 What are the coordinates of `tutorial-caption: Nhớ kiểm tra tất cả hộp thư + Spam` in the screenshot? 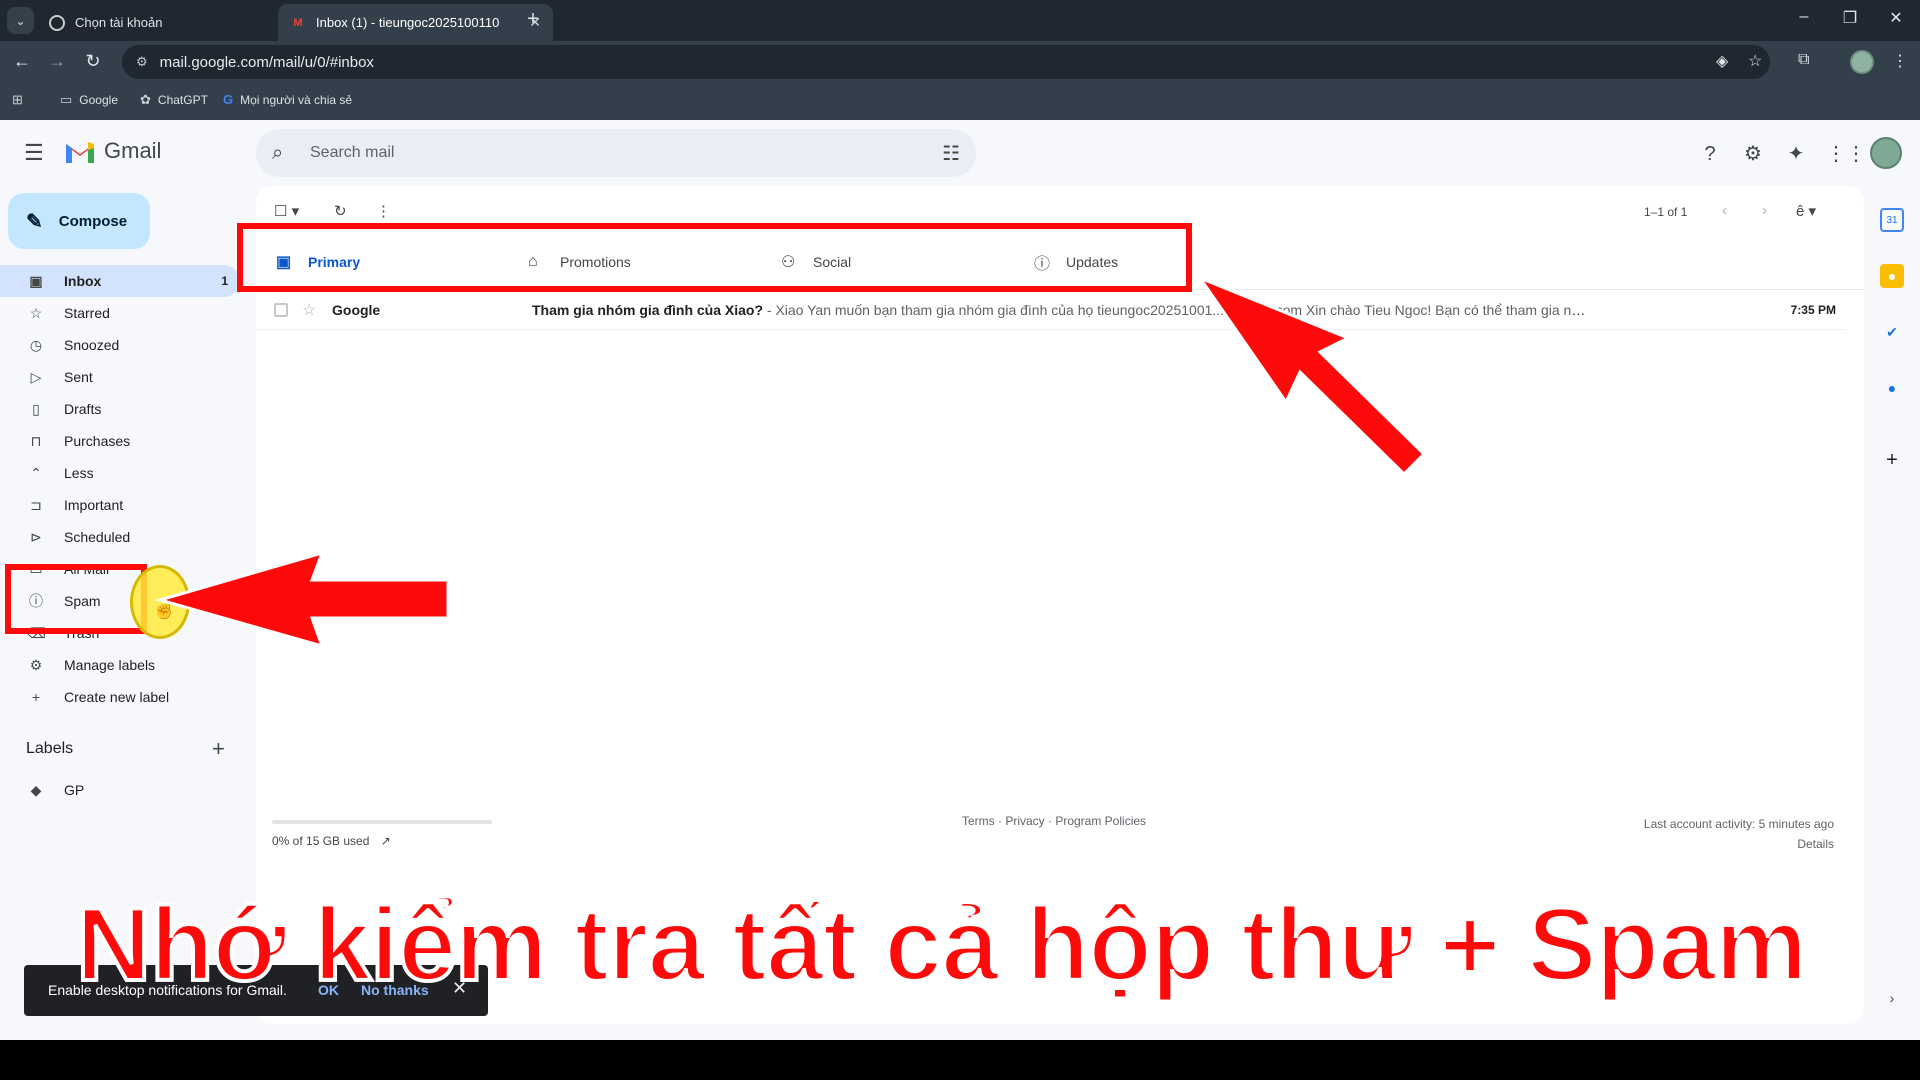 It's located at (942, 945).